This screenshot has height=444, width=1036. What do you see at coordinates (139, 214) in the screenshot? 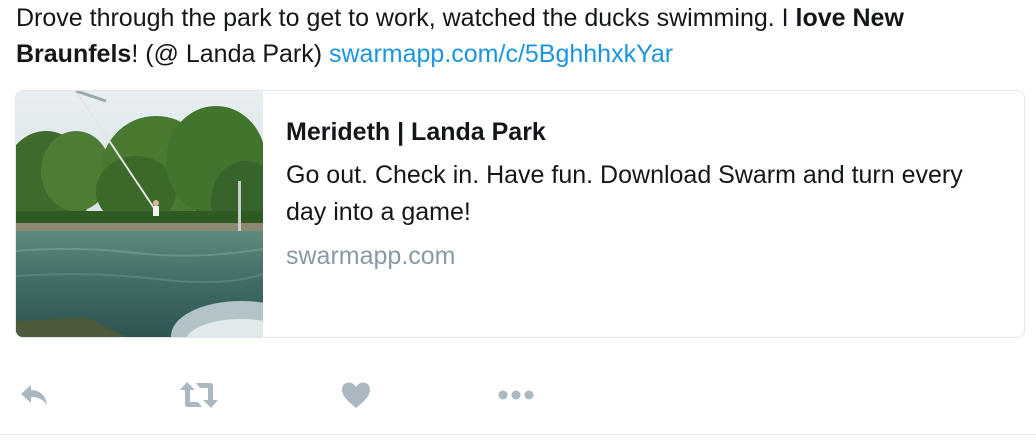
I see `card-image` at bounding box center [139, 214].